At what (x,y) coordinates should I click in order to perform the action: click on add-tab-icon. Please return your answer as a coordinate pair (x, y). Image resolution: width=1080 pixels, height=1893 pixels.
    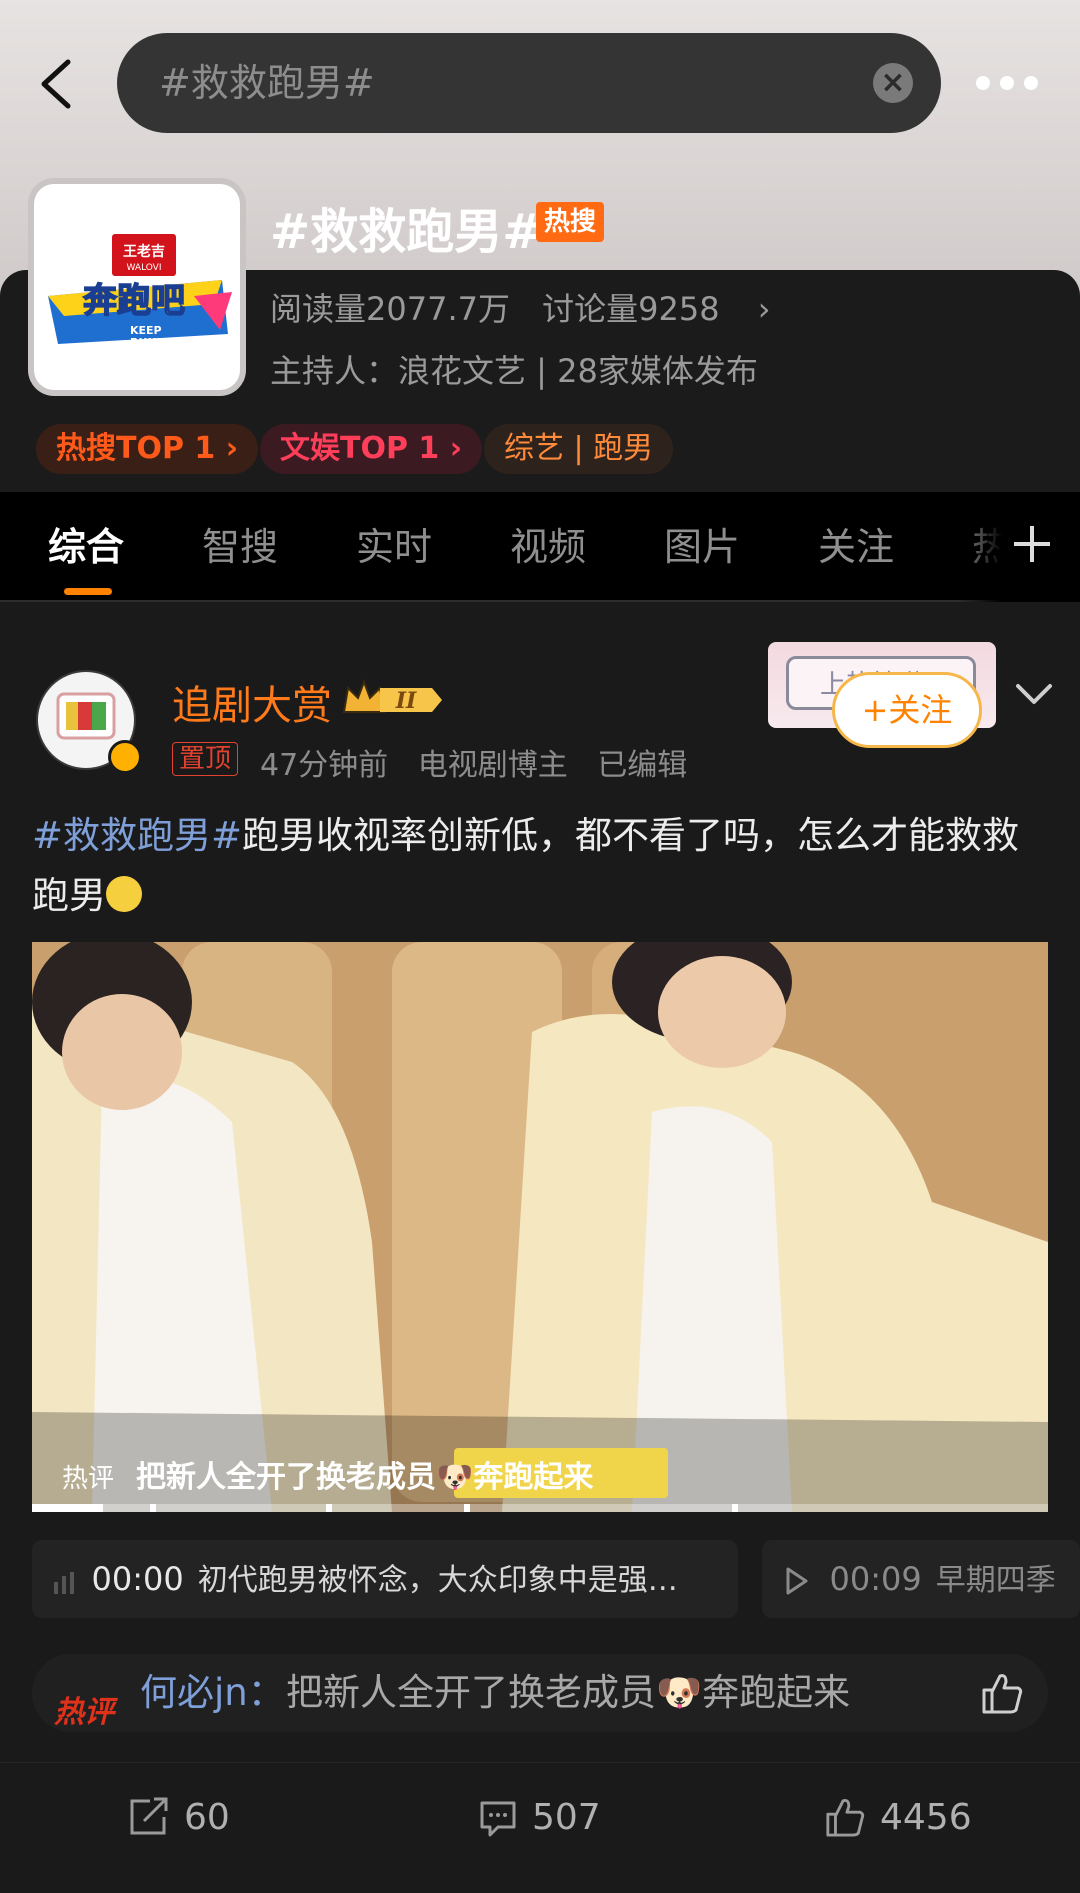
    Looking at the image, I should click on (1032, 544).